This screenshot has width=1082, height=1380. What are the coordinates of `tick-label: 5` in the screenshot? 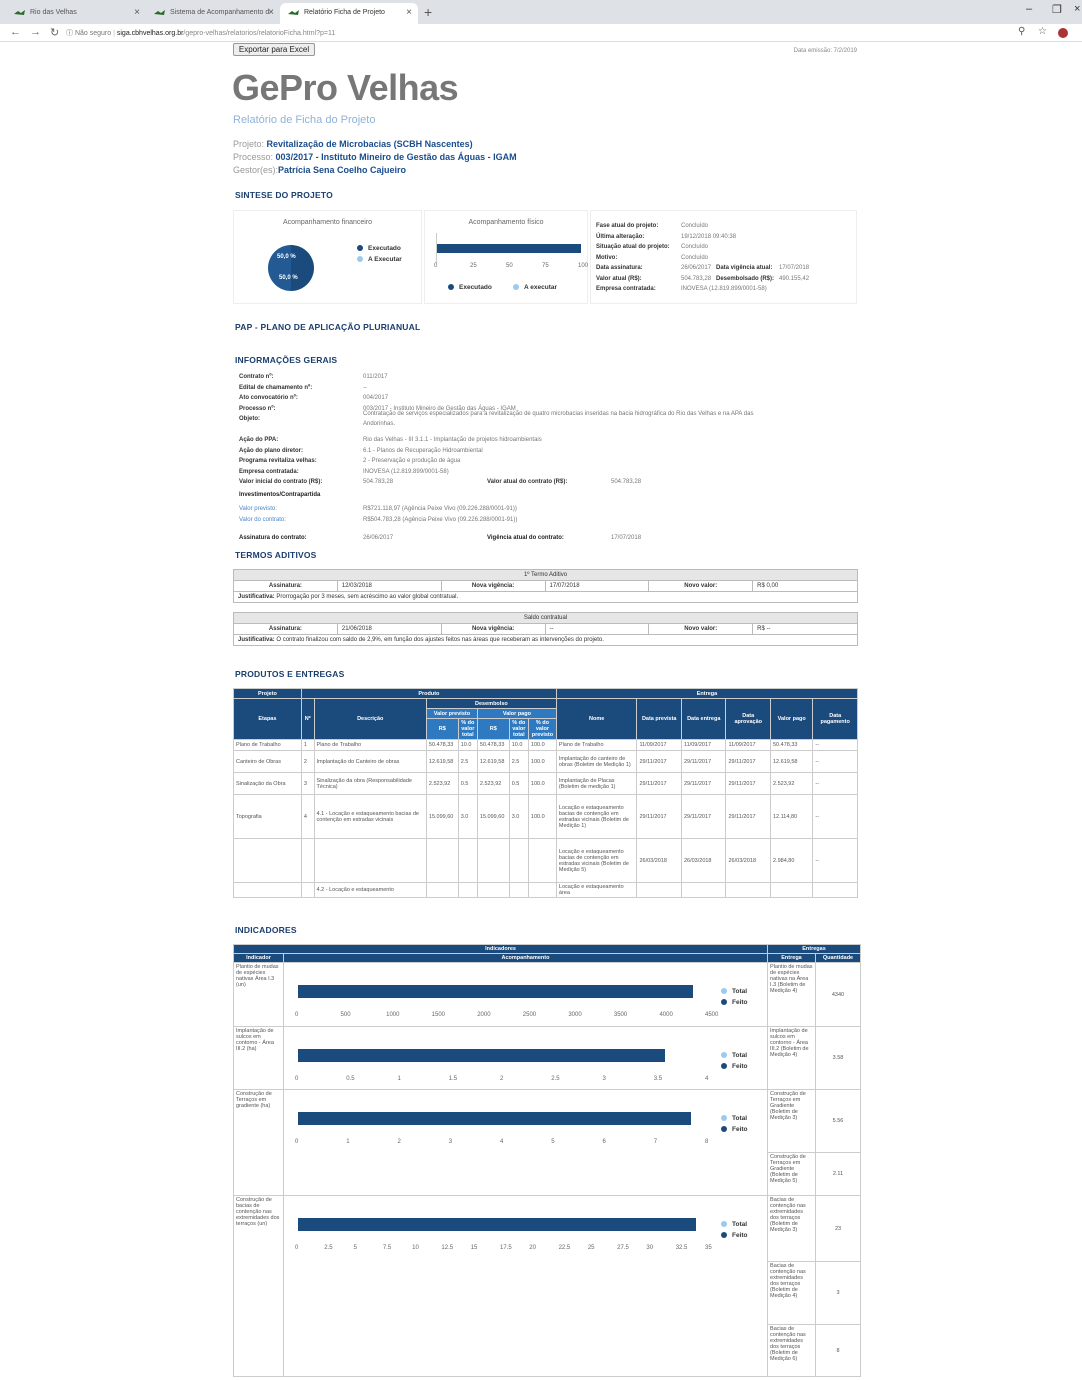 It's located at (553, 1142).